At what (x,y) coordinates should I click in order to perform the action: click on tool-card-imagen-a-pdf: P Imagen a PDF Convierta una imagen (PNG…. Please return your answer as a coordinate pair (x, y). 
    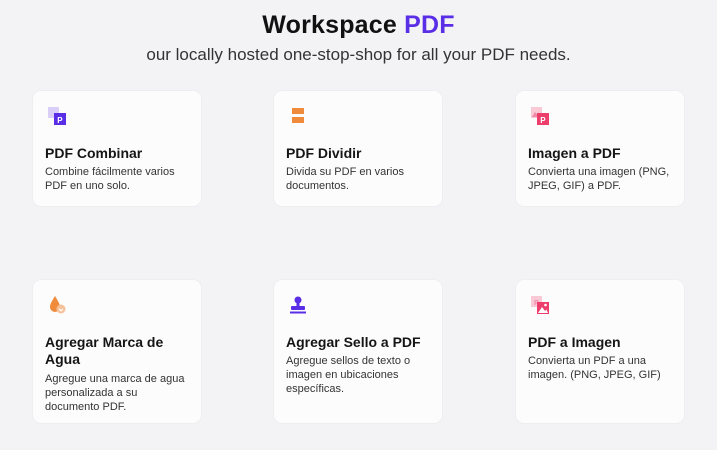
    Looking at the image, I should click on (600, 148).